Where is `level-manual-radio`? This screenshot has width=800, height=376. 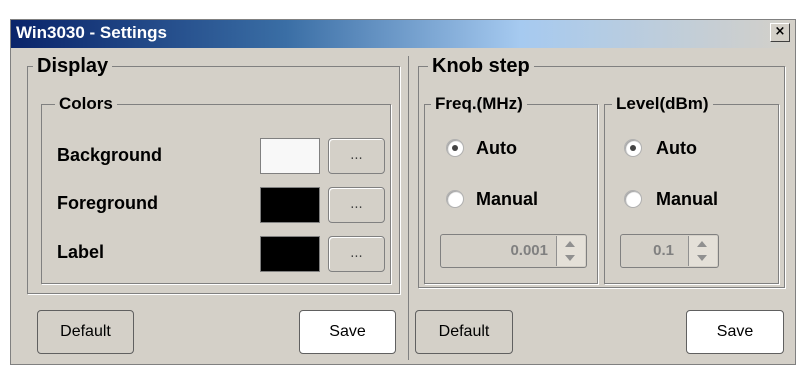
level-manual-radio is located at coordinates (633, 199).